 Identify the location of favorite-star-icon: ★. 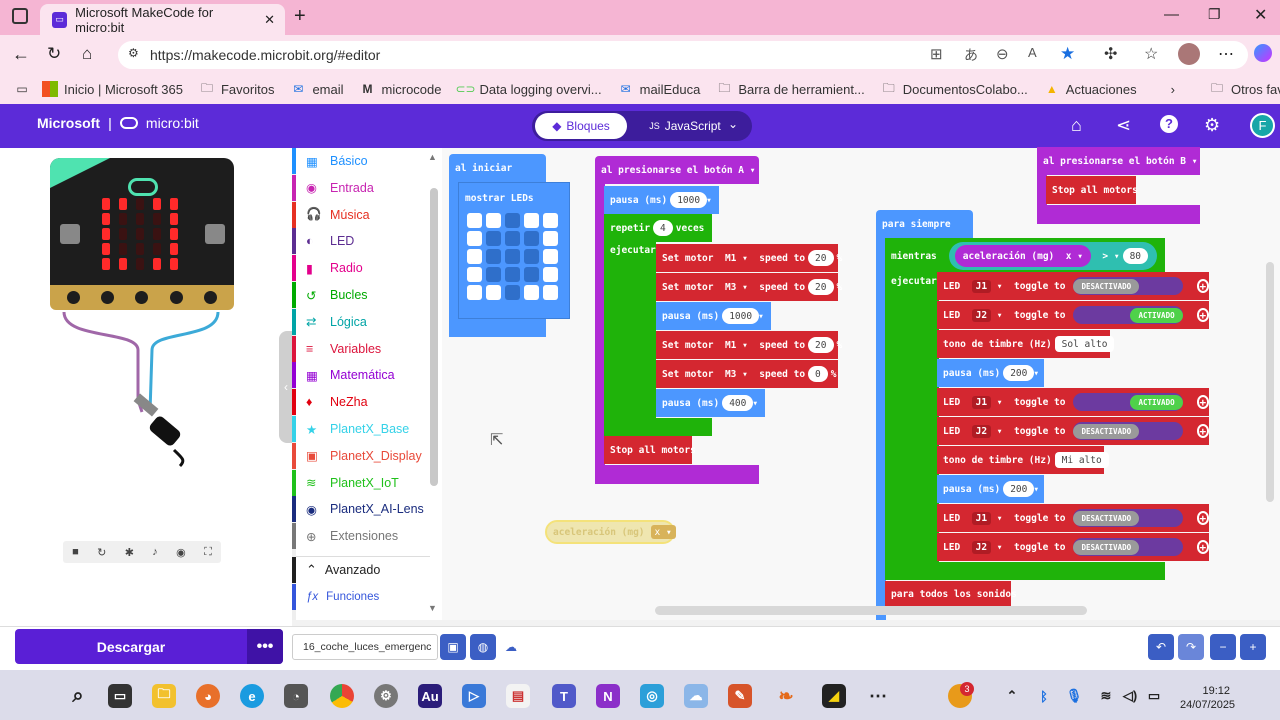
(1067, 54).